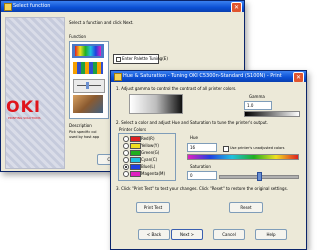 This screenshot has height=250, width=320. Describe the element at coordinates (272, 114) in the screenshot. I see `gamma-bar` at that location.